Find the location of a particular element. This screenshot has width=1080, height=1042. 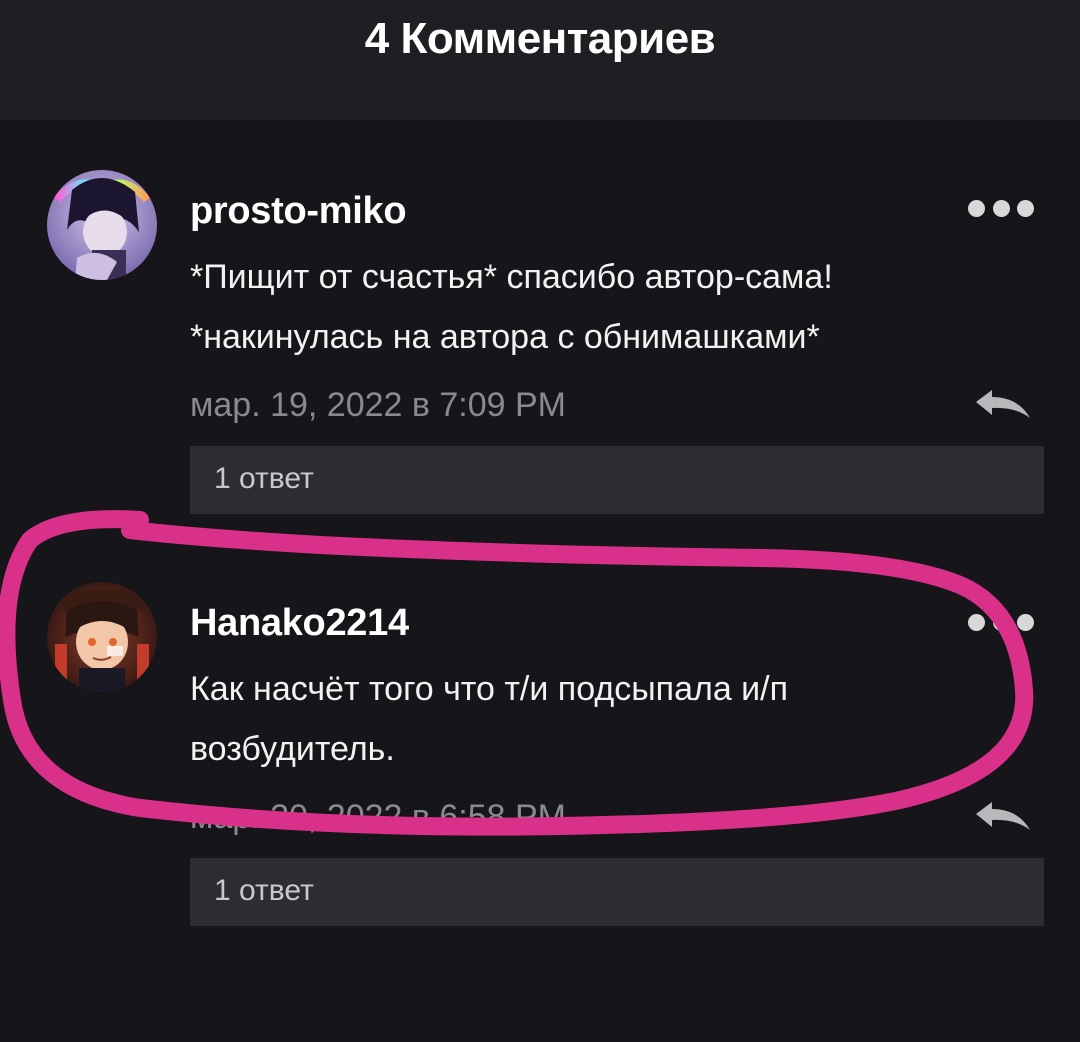

comment-text-line: возбудитель. is located at coordinates (292, 749).